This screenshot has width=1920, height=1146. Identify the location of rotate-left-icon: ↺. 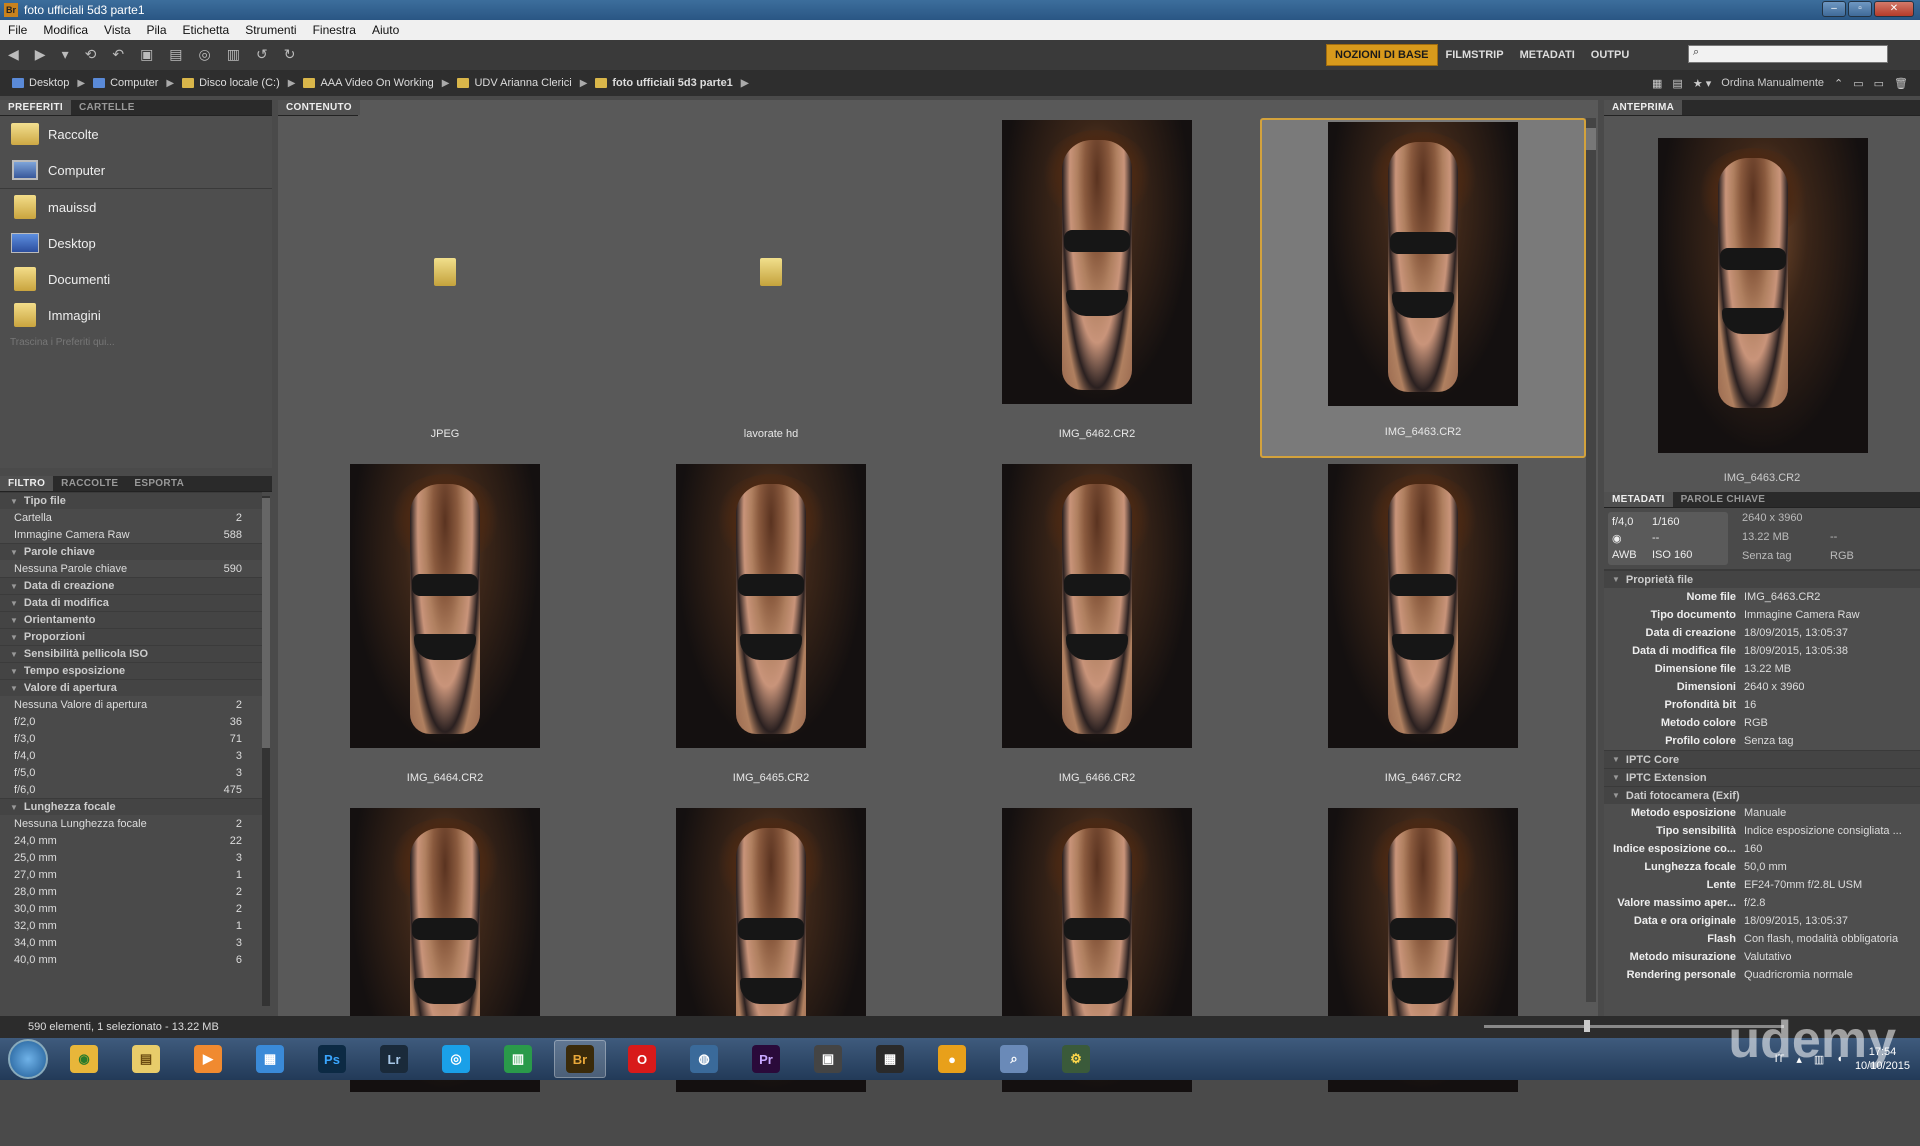
(262, 55).